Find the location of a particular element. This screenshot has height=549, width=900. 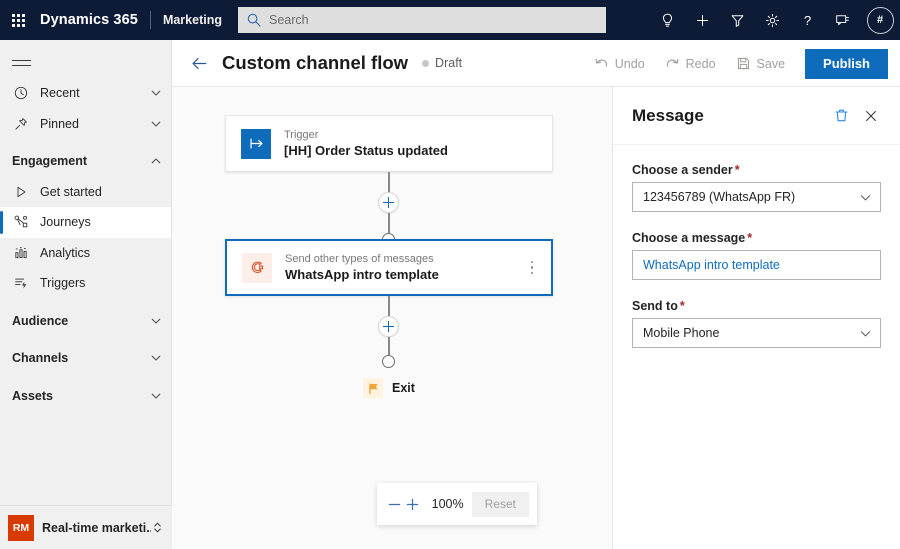

send-to-select: Mobile Phone is located at coordinates (756, 333).